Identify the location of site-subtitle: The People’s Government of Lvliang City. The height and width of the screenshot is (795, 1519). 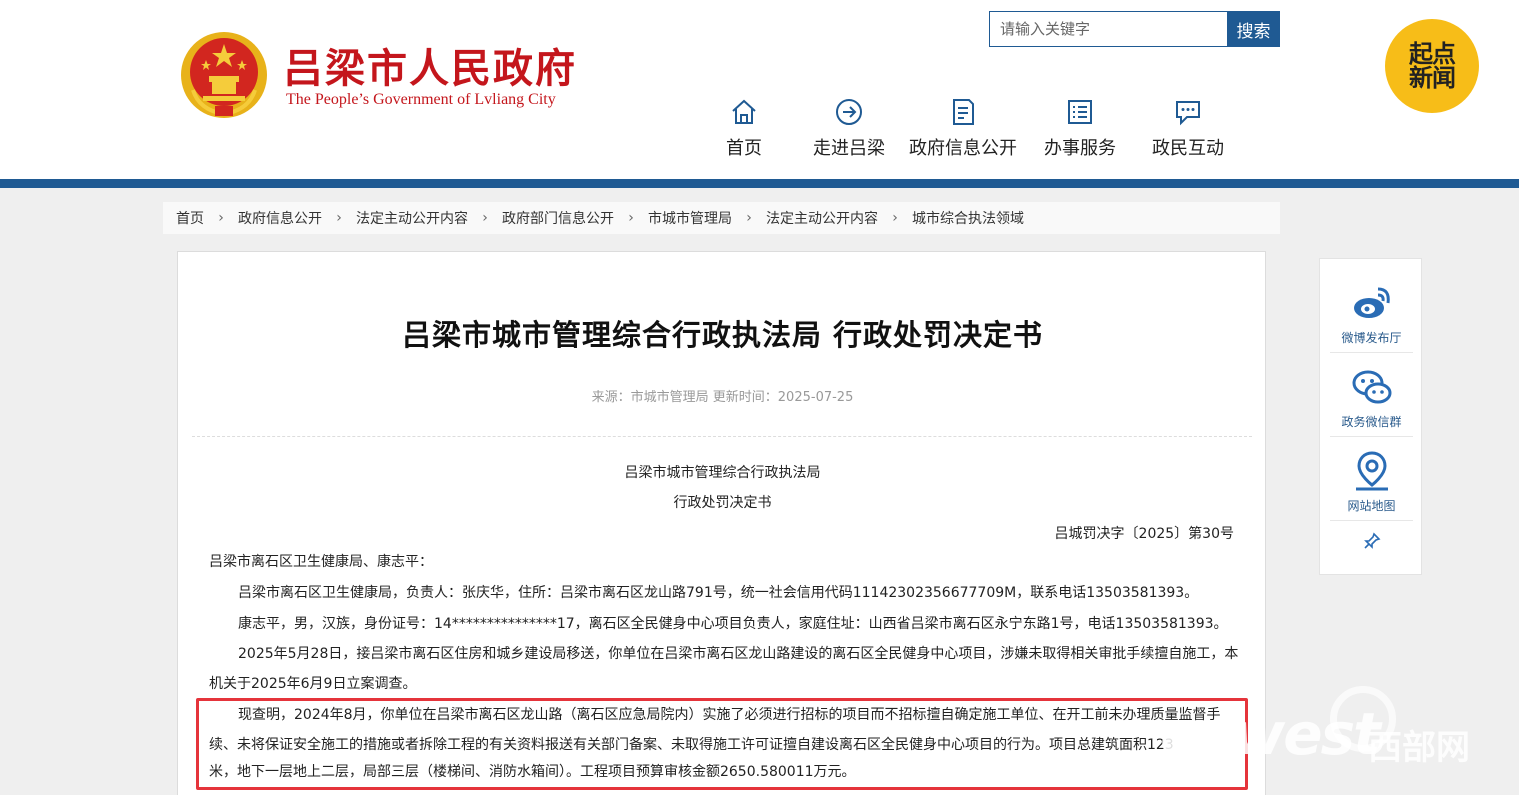
(421, 99).